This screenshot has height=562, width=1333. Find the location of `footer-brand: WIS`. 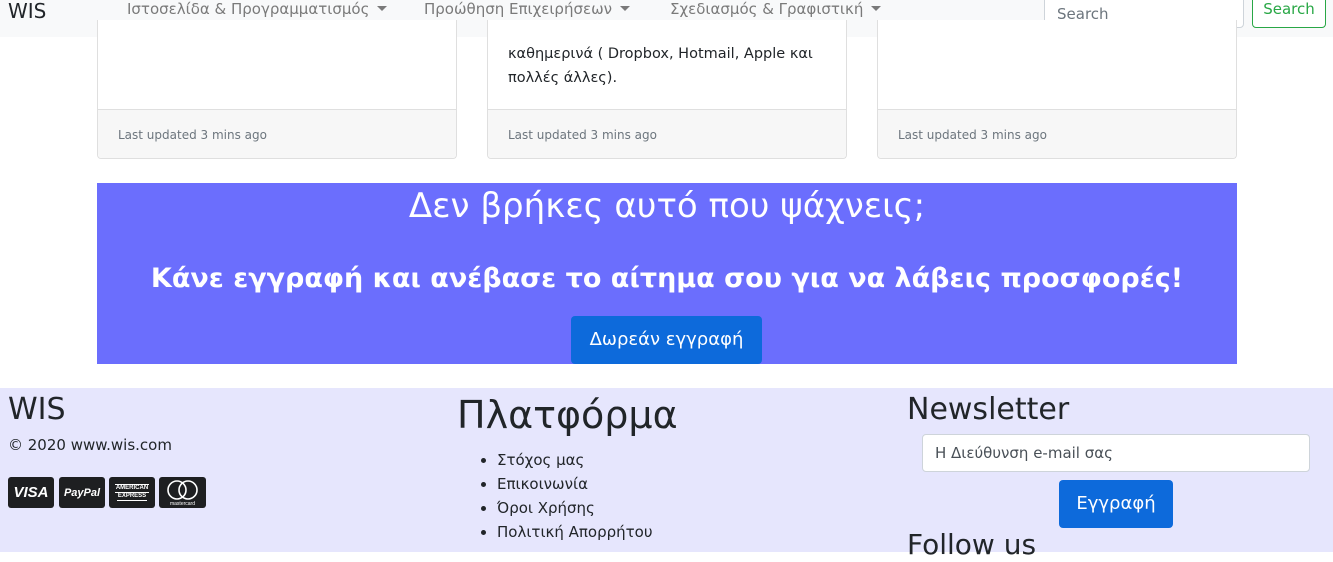

footer-brand: WIS is located at coordinates (37, 409).